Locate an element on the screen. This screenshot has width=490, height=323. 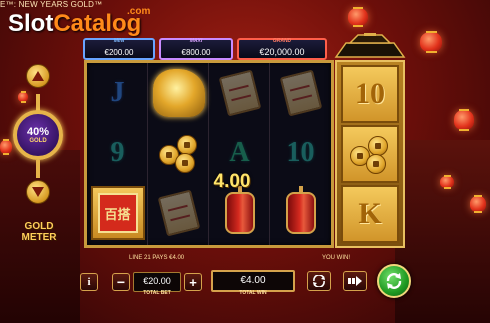
symbol-letter-10: 10 is located at coordinates (300, 153).